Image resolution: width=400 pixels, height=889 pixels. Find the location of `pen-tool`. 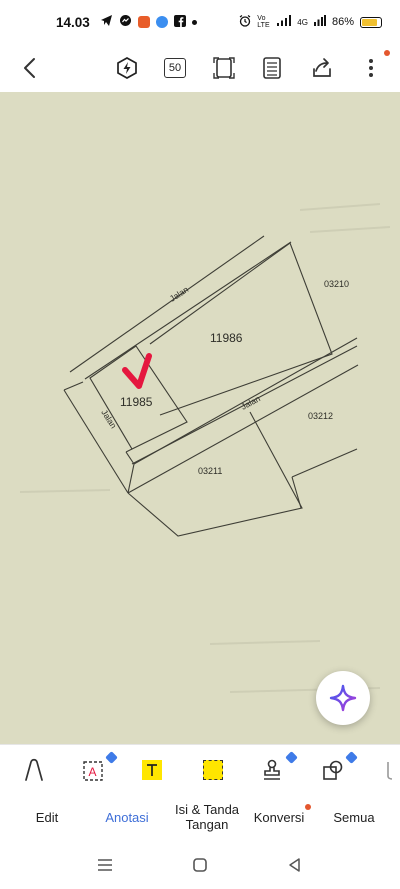

pen-tool is located at coordinates (34, 770).